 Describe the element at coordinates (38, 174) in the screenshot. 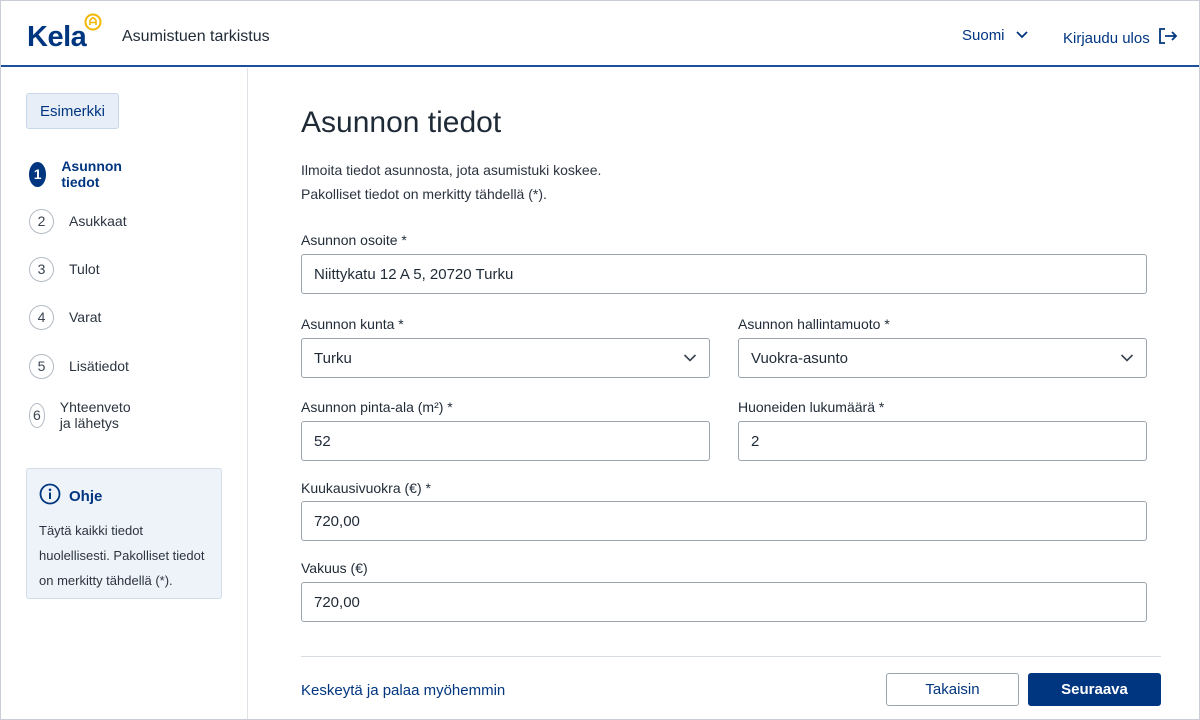

I see `step-number: 1` at that location.